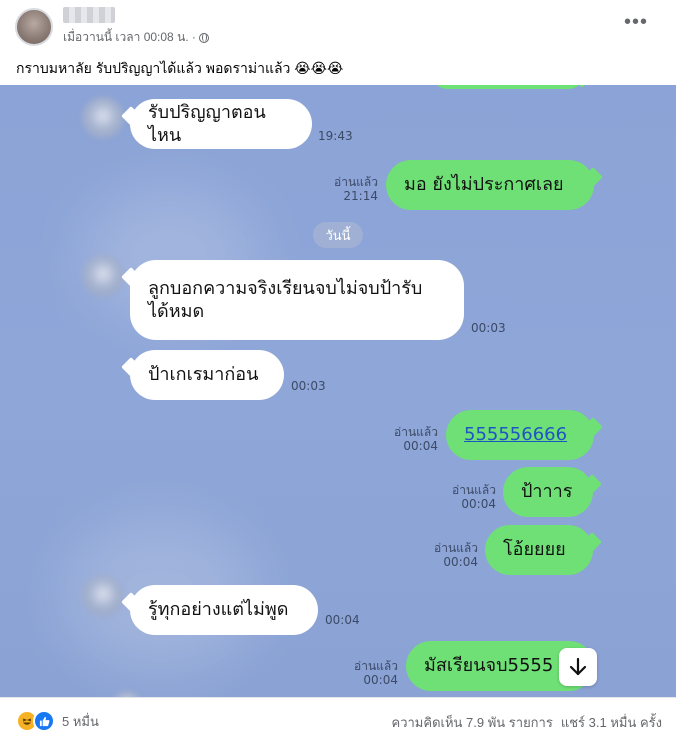 Image resolution: width=676 pixels, height=737 pixels. I want to click on message-text: รับปริญญาตอนไหน, so click(207, 123).